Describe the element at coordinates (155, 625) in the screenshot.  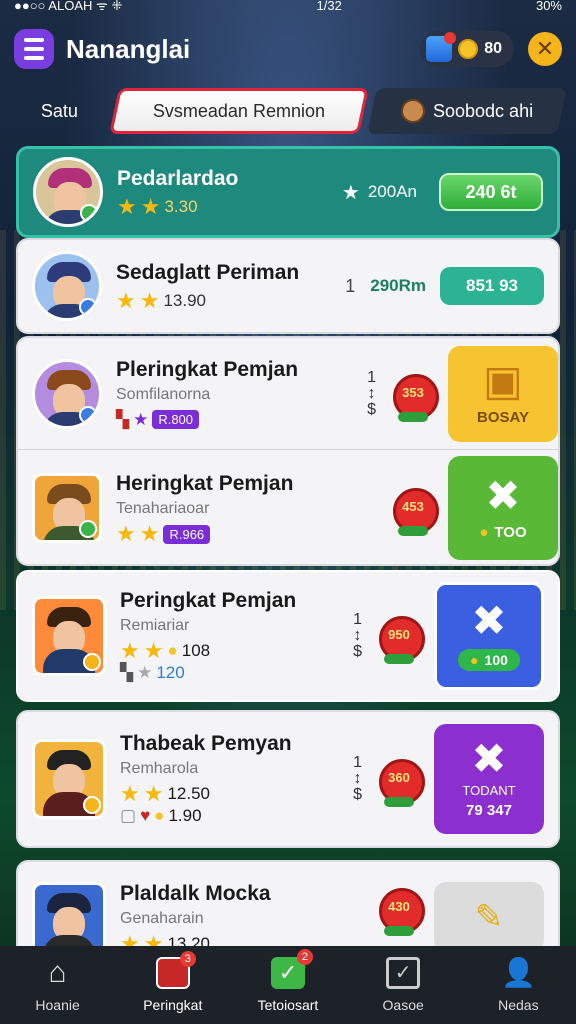
I see `player-subtitle: Remiariar` at that location.